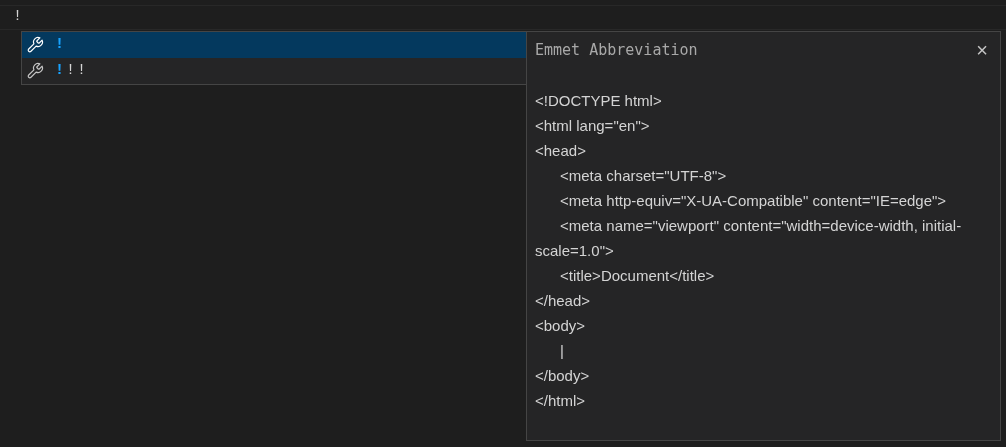  What do you see at coordinates (72, 70) in the screenshot?
I see `suggestion-label: !!!` at bounding box center [72, 70].